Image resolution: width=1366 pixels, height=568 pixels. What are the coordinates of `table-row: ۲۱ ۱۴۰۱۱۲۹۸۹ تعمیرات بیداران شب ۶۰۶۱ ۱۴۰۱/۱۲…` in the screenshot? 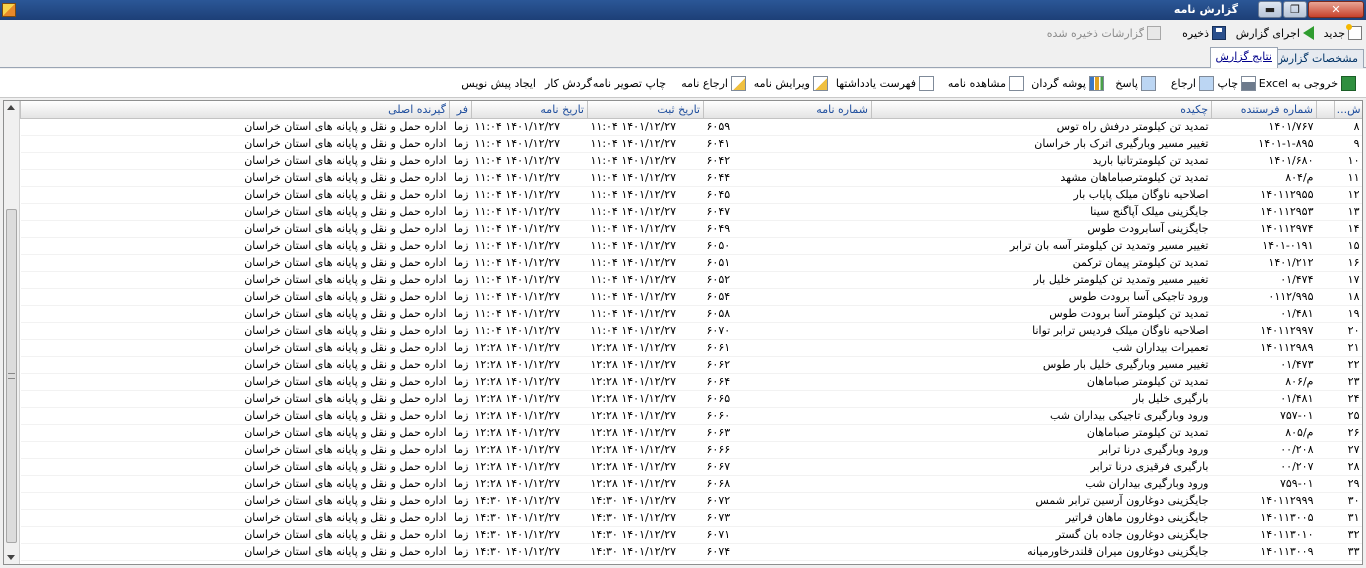 It's located at (691, 348).